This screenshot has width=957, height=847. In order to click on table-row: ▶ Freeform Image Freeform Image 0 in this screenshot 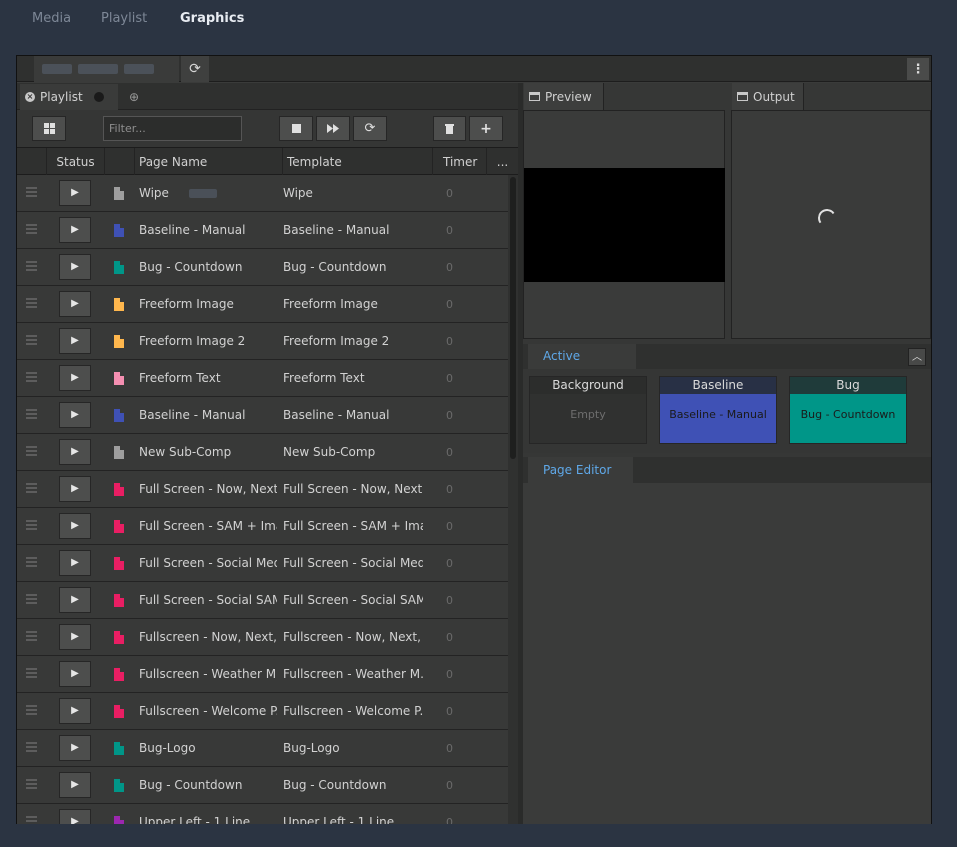, I will do `click(262, 304)`.